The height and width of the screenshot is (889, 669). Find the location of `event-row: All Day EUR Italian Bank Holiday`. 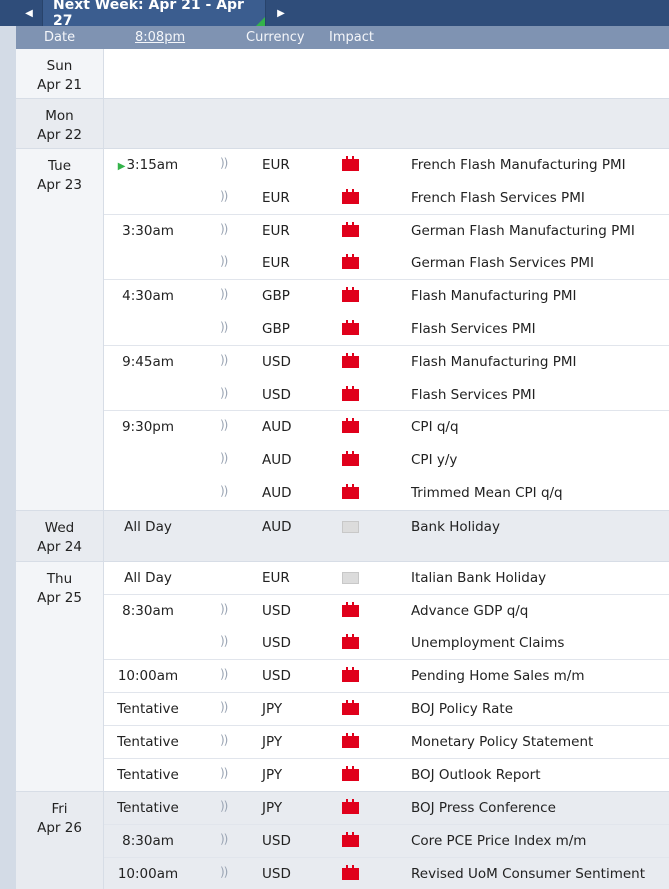

event-row: All Day EUR Italian Bank Holiday is located at coordinates (386, 578).